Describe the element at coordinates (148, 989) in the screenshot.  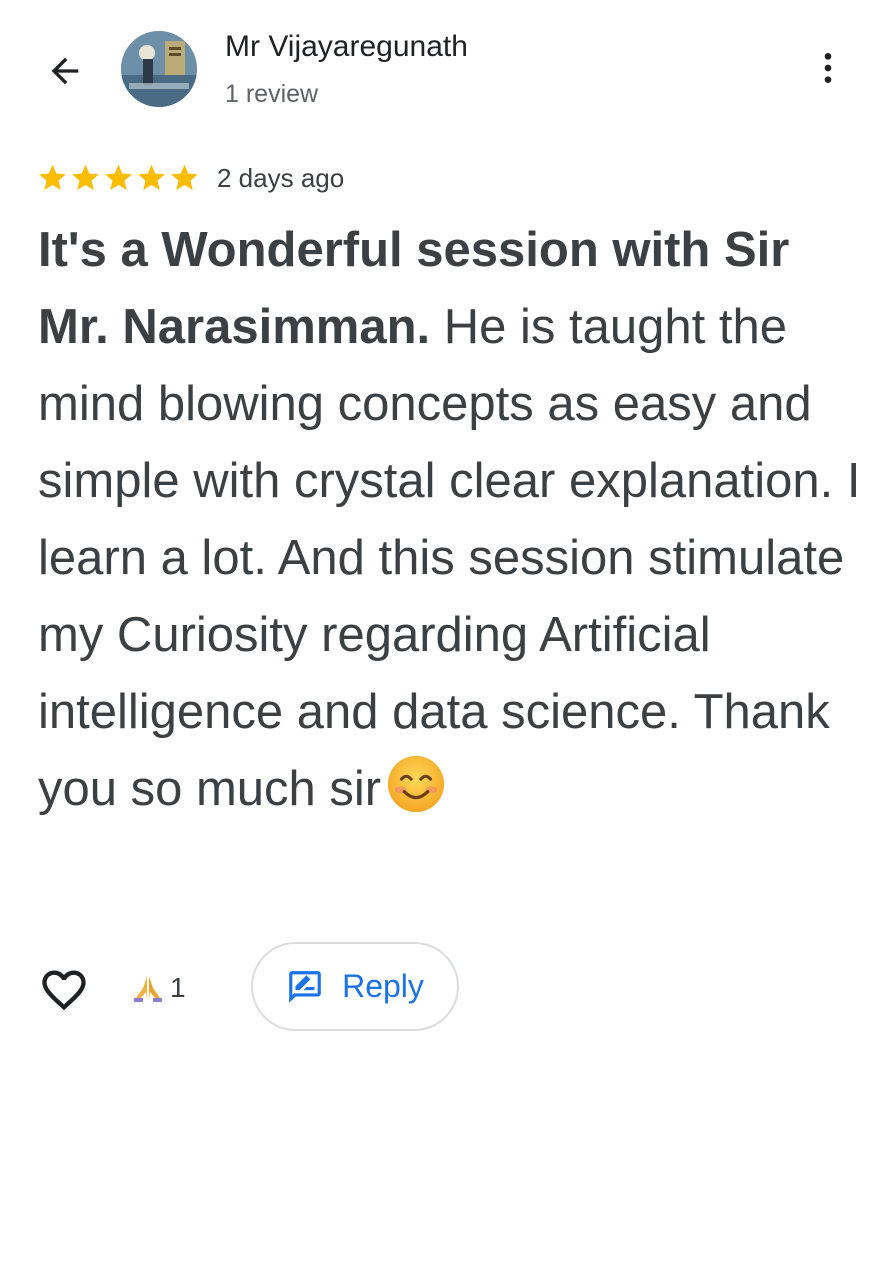
I see `folded-hands-icon` at that location.